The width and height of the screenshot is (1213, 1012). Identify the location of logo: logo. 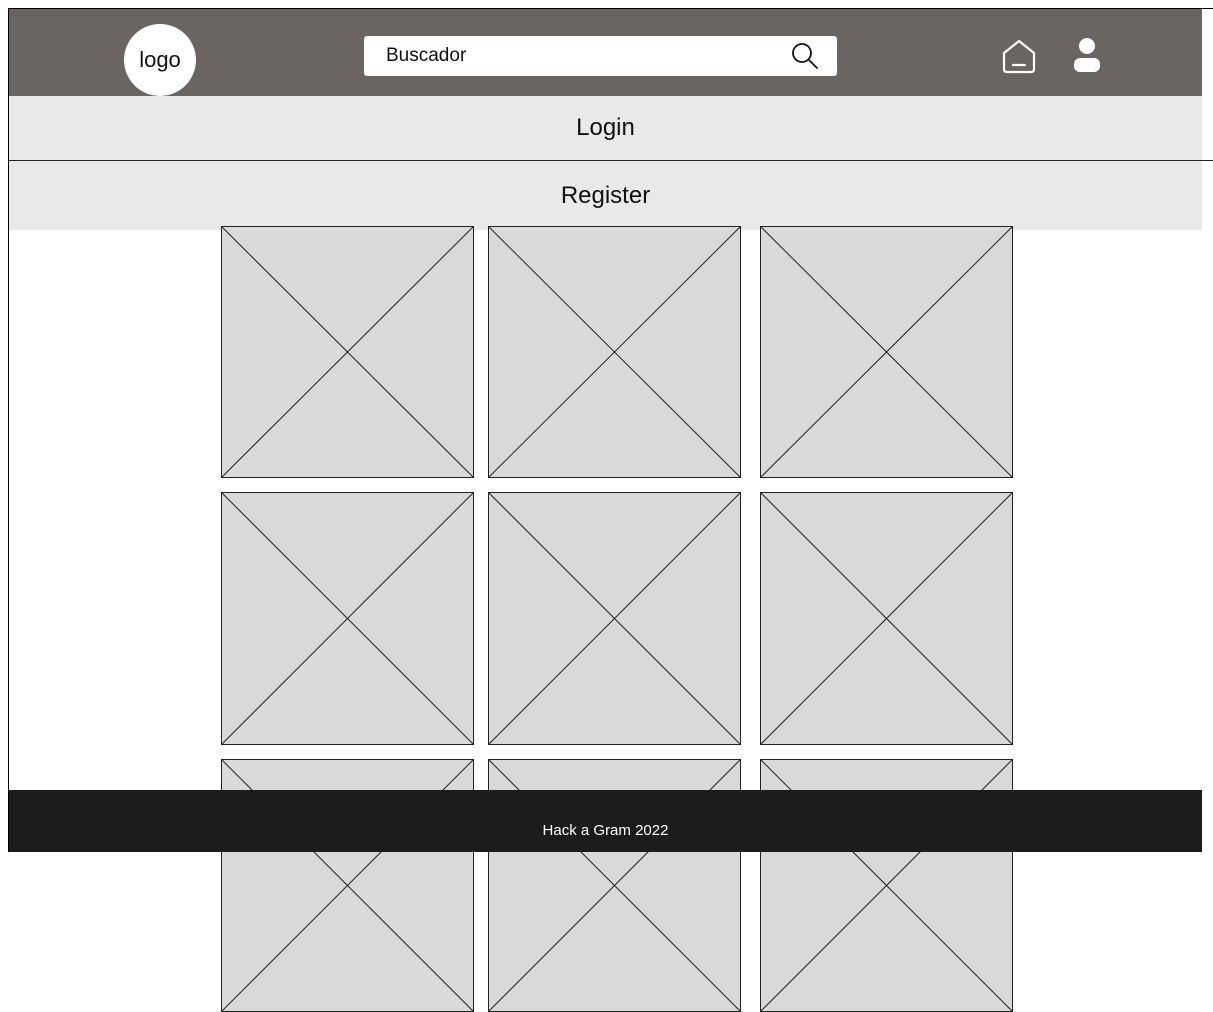
(160, 60).